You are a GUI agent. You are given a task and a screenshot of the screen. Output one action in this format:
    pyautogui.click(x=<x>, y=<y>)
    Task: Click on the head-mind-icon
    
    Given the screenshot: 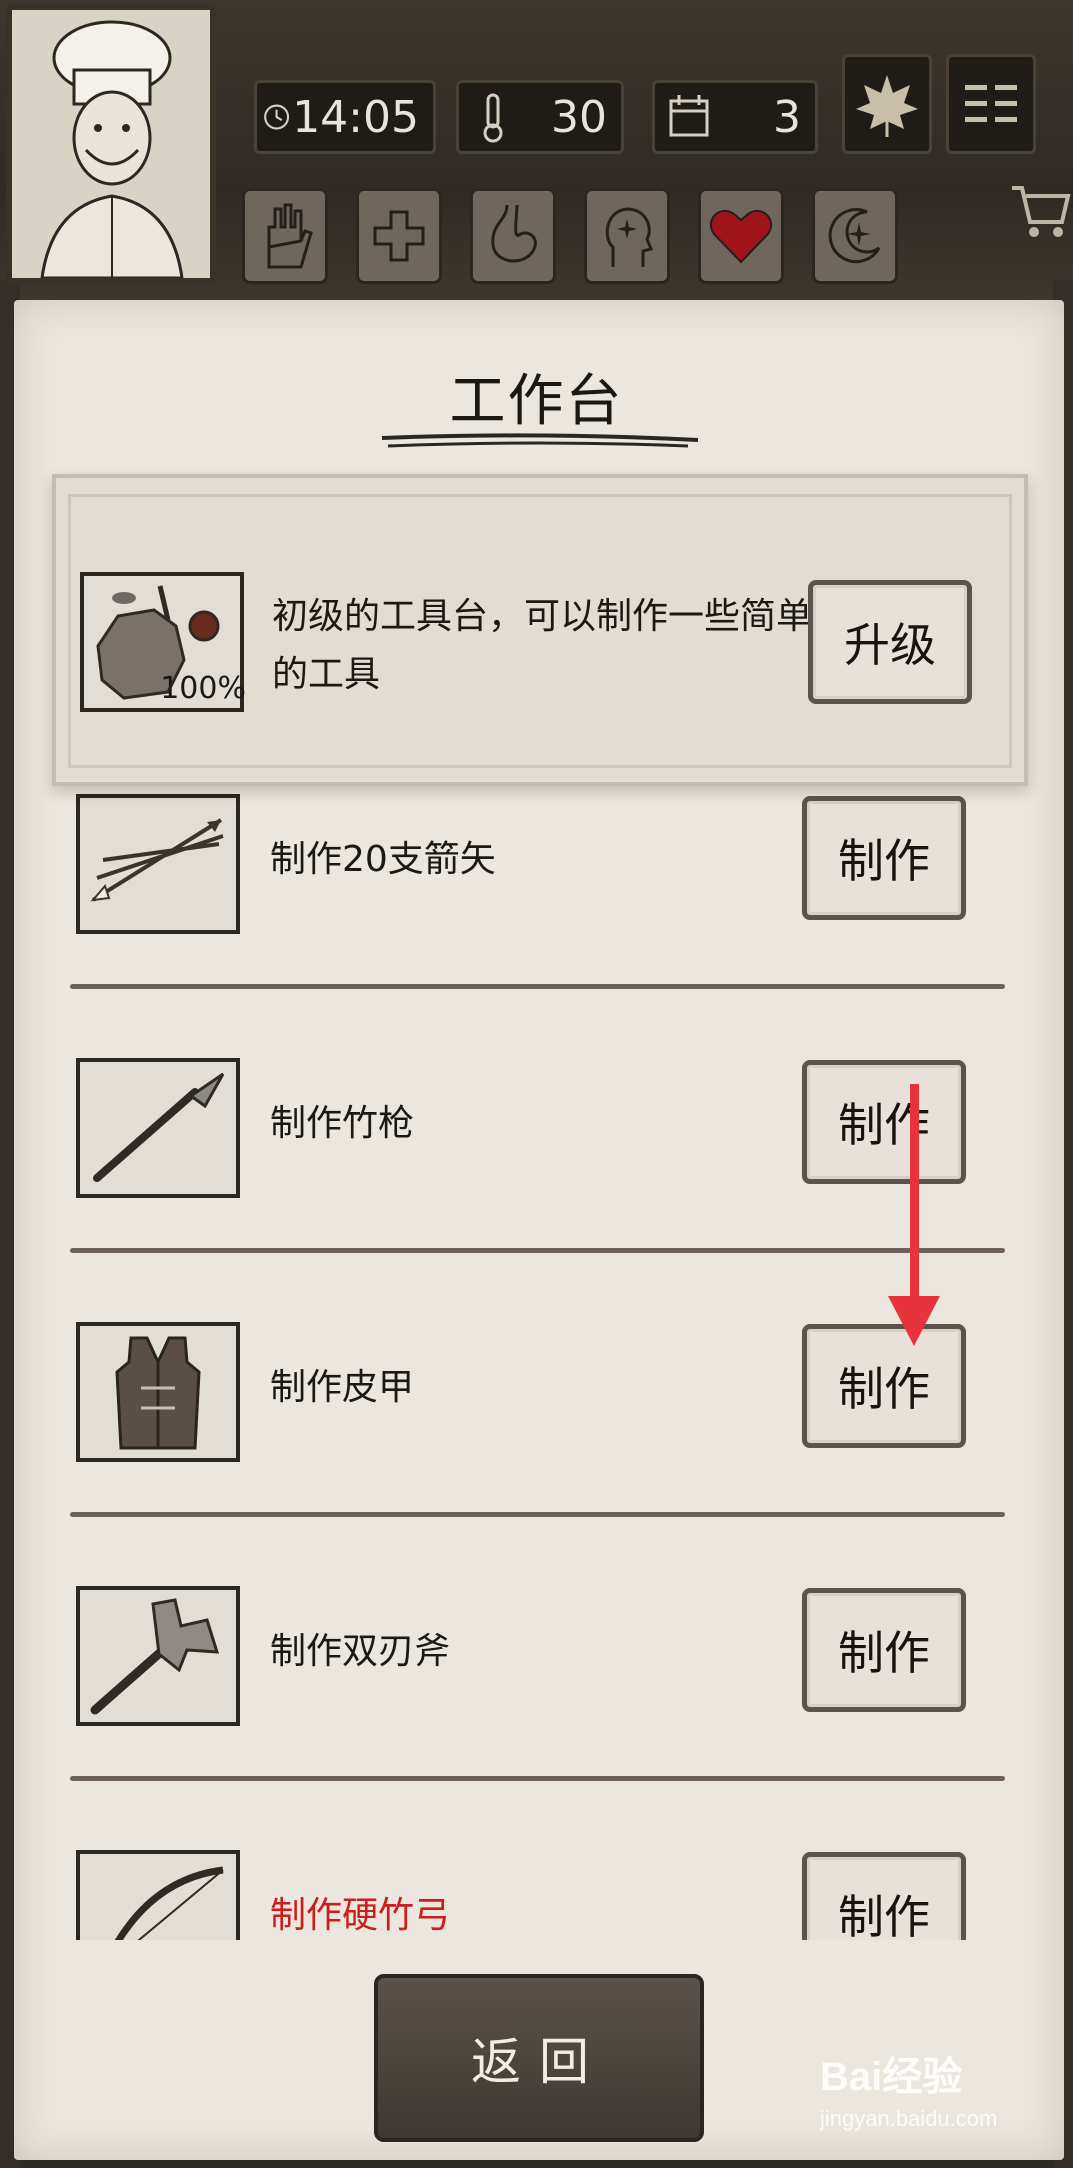 What is the action you would take?
    pyautogui.click(x=629, y=237)
    